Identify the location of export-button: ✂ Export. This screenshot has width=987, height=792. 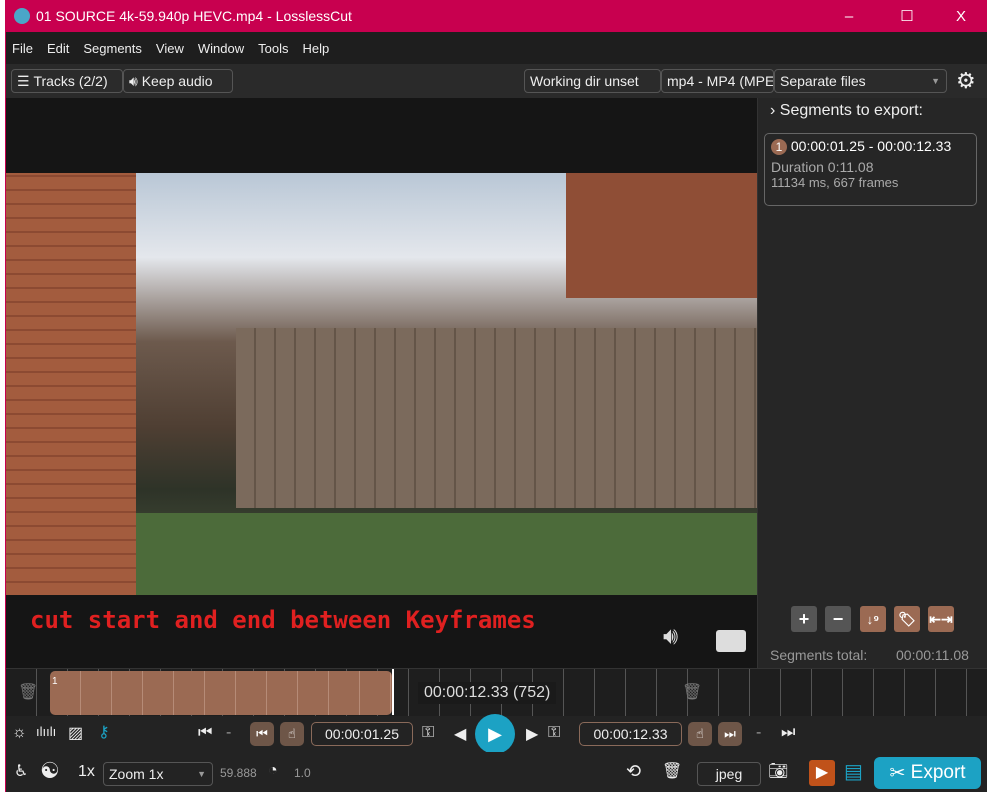
(927, 773).